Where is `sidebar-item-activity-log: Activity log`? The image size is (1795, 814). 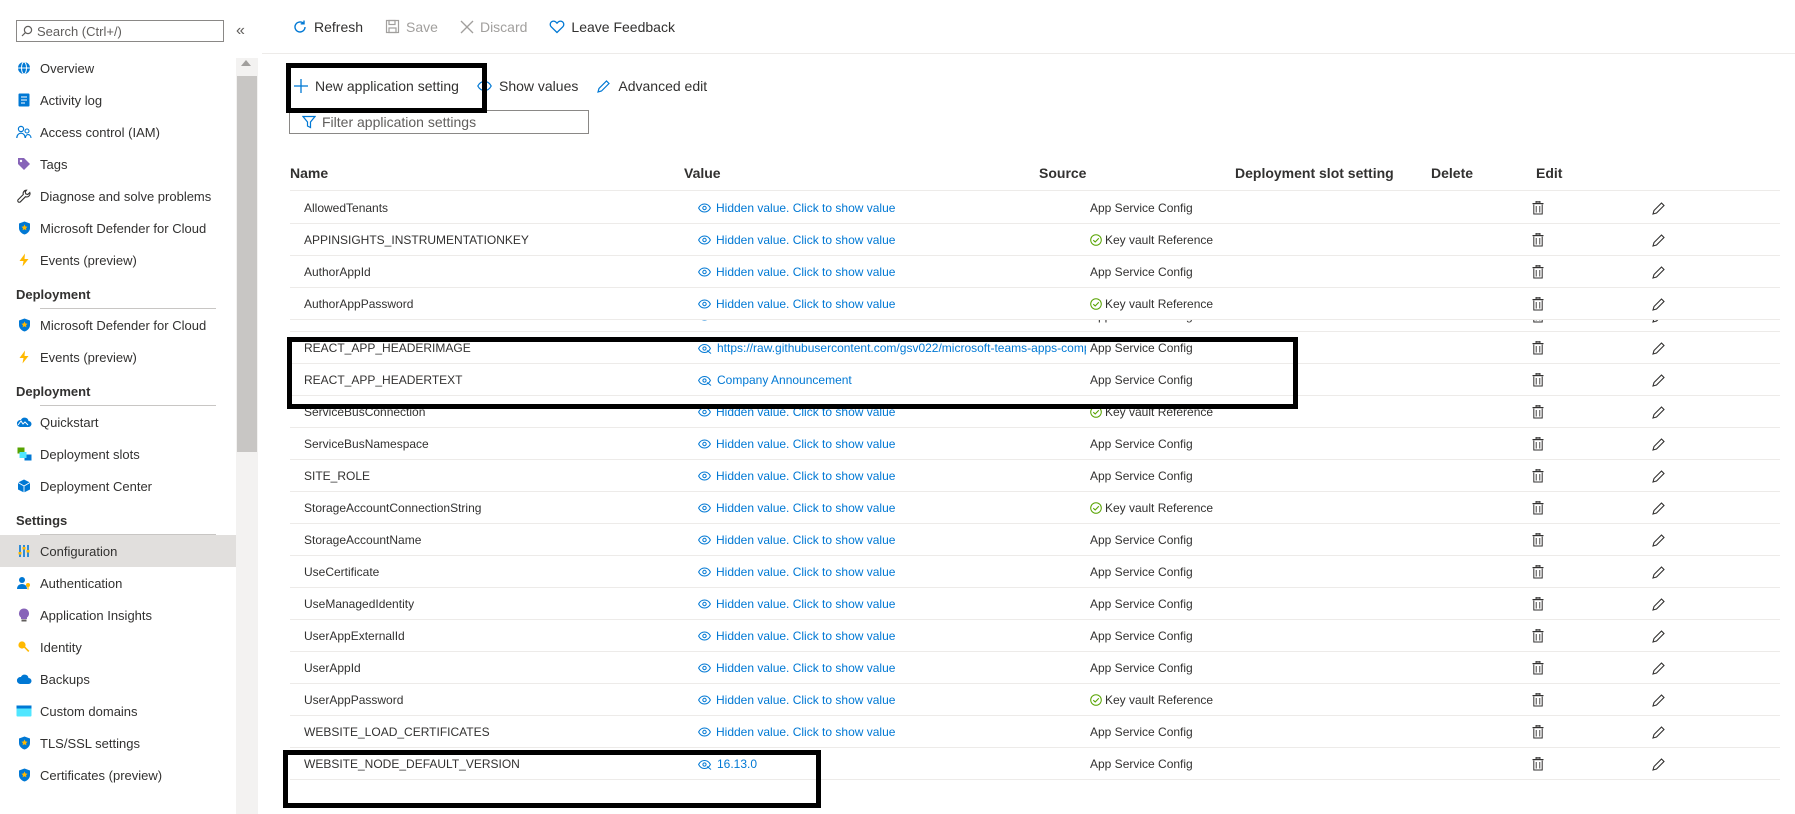 sidebar-item-activity-log: Activity log is located at coordinates (118, 100).